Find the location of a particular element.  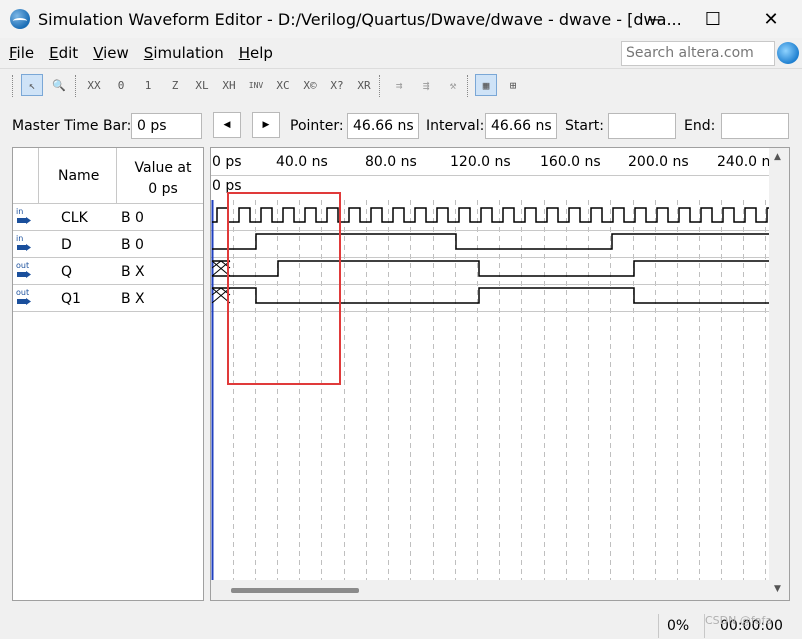

menu-file: File is located at coordinates (20, 53).